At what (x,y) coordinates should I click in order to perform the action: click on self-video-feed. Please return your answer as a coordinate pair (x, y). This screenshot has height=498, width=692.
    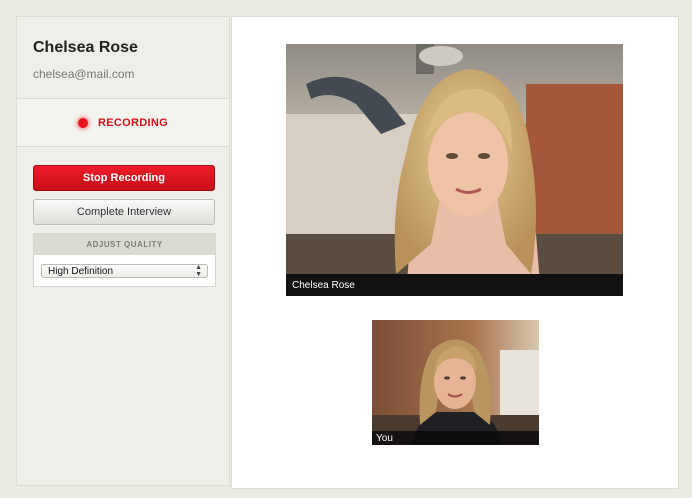
    Looking at the image, I should click on (455, 382).